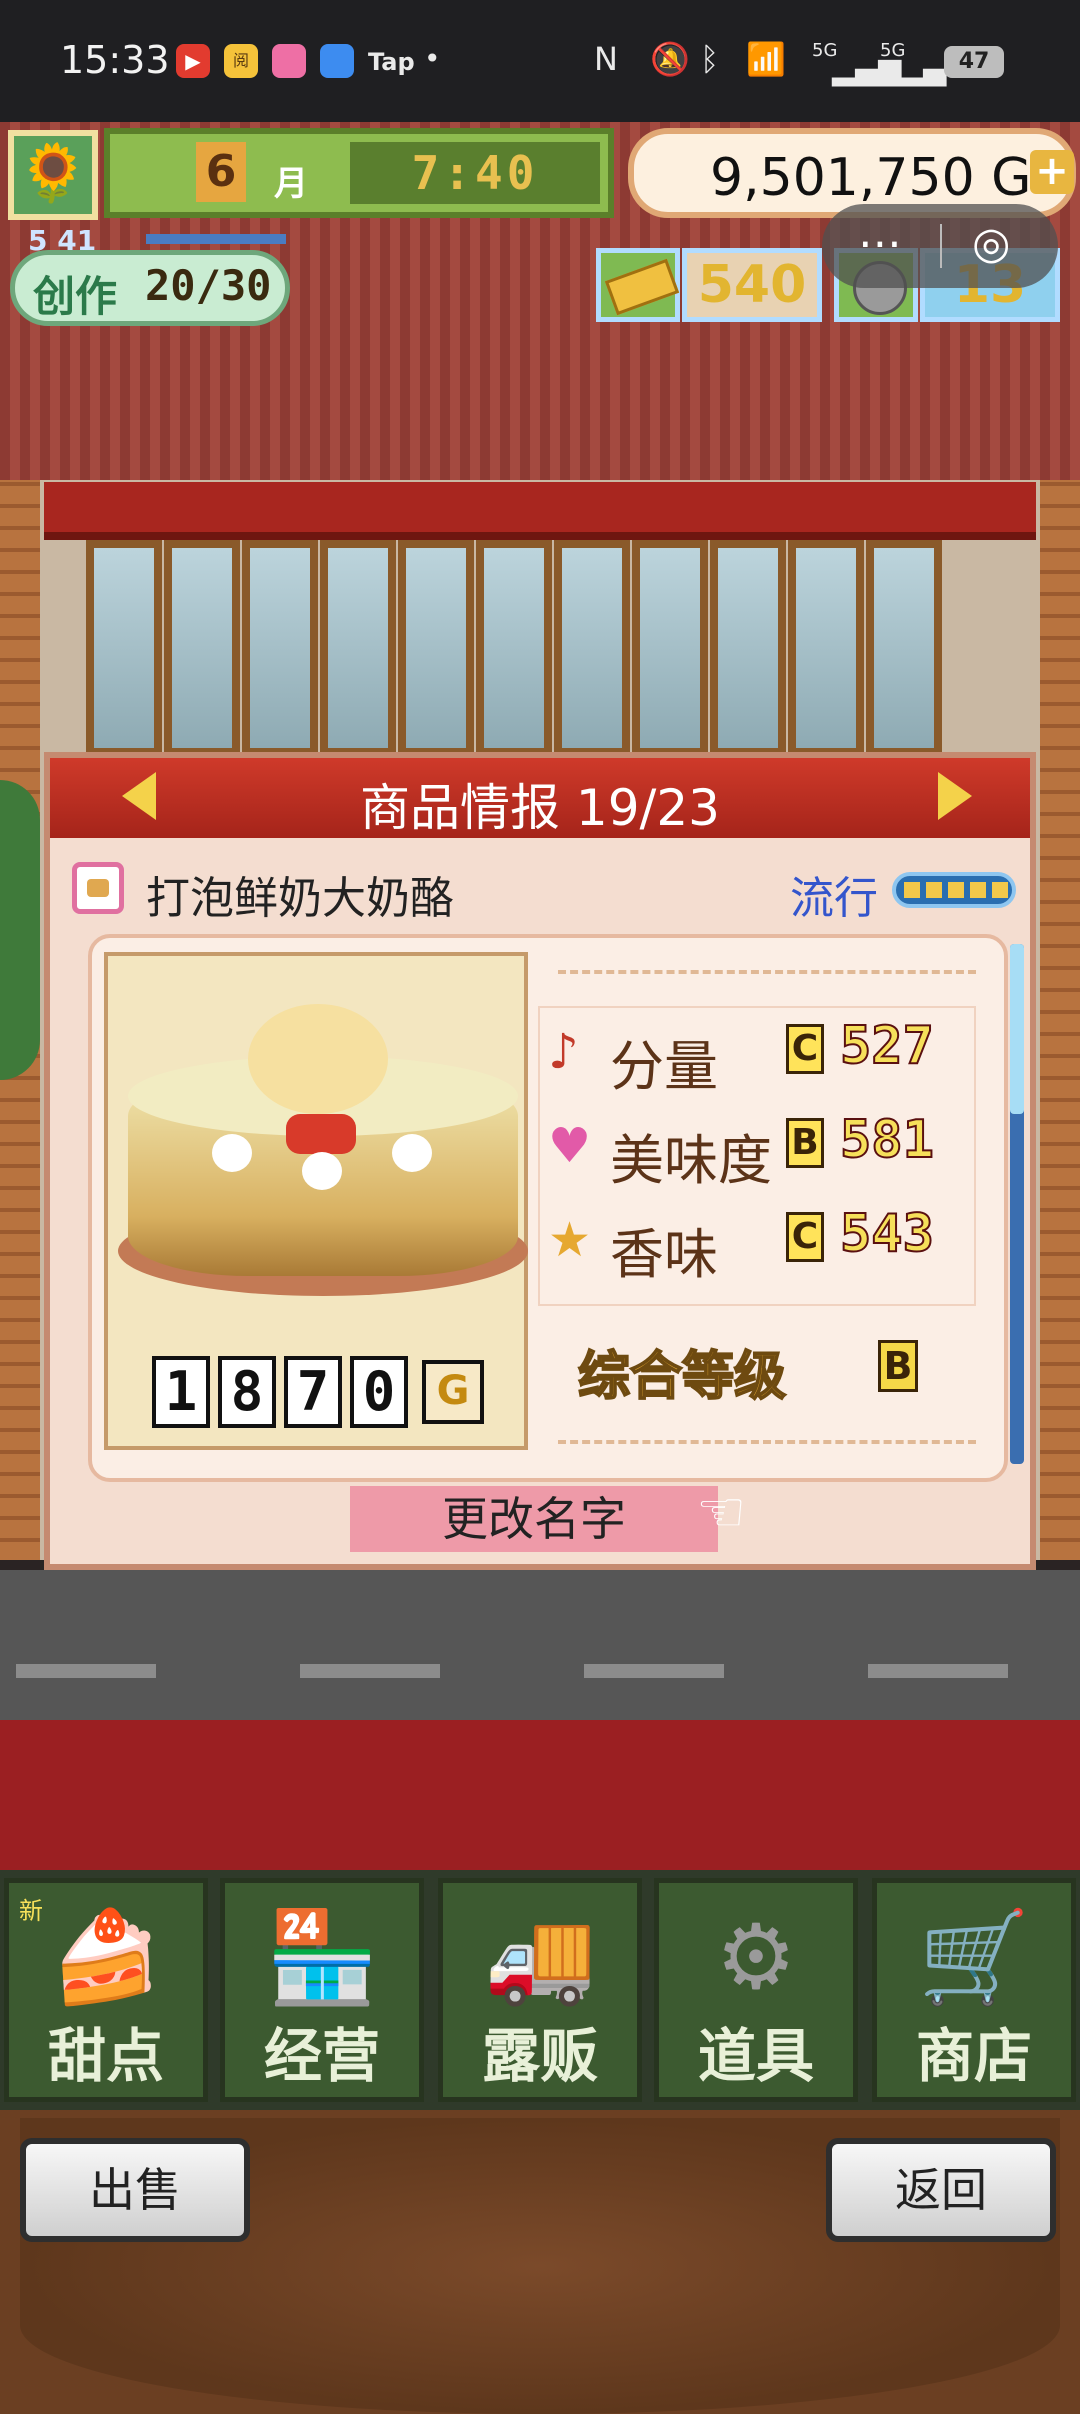 This screenshot has height=2414, width=1080. I want to click on food-truck-icon: 🚚, so click(540, 1957).